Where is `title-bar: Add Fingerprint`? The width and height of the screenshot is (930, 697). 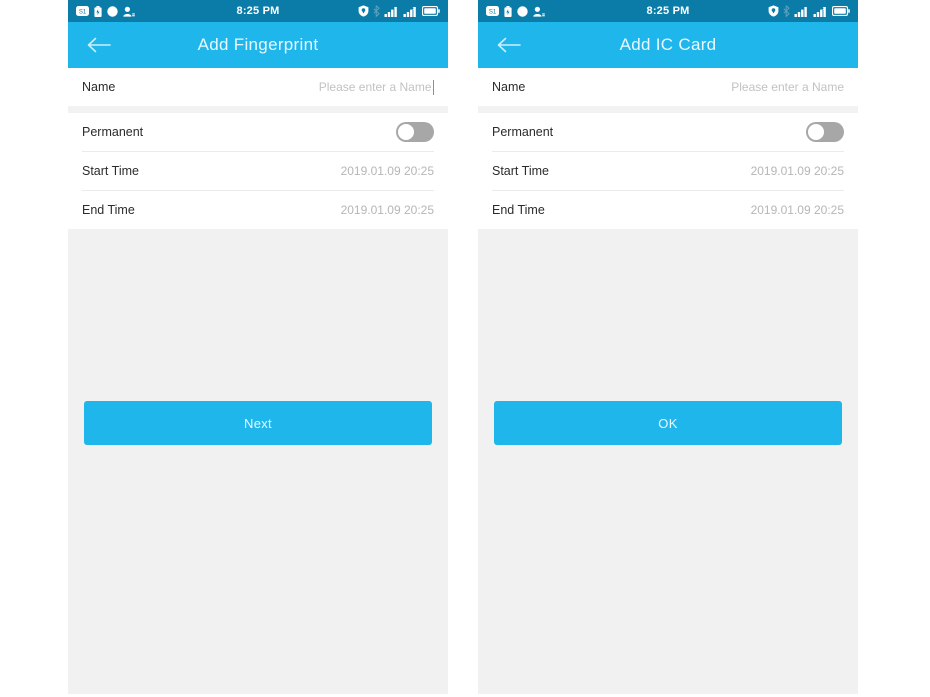
title-bar: Add Fingerprint is located at coordinates (258, 45).